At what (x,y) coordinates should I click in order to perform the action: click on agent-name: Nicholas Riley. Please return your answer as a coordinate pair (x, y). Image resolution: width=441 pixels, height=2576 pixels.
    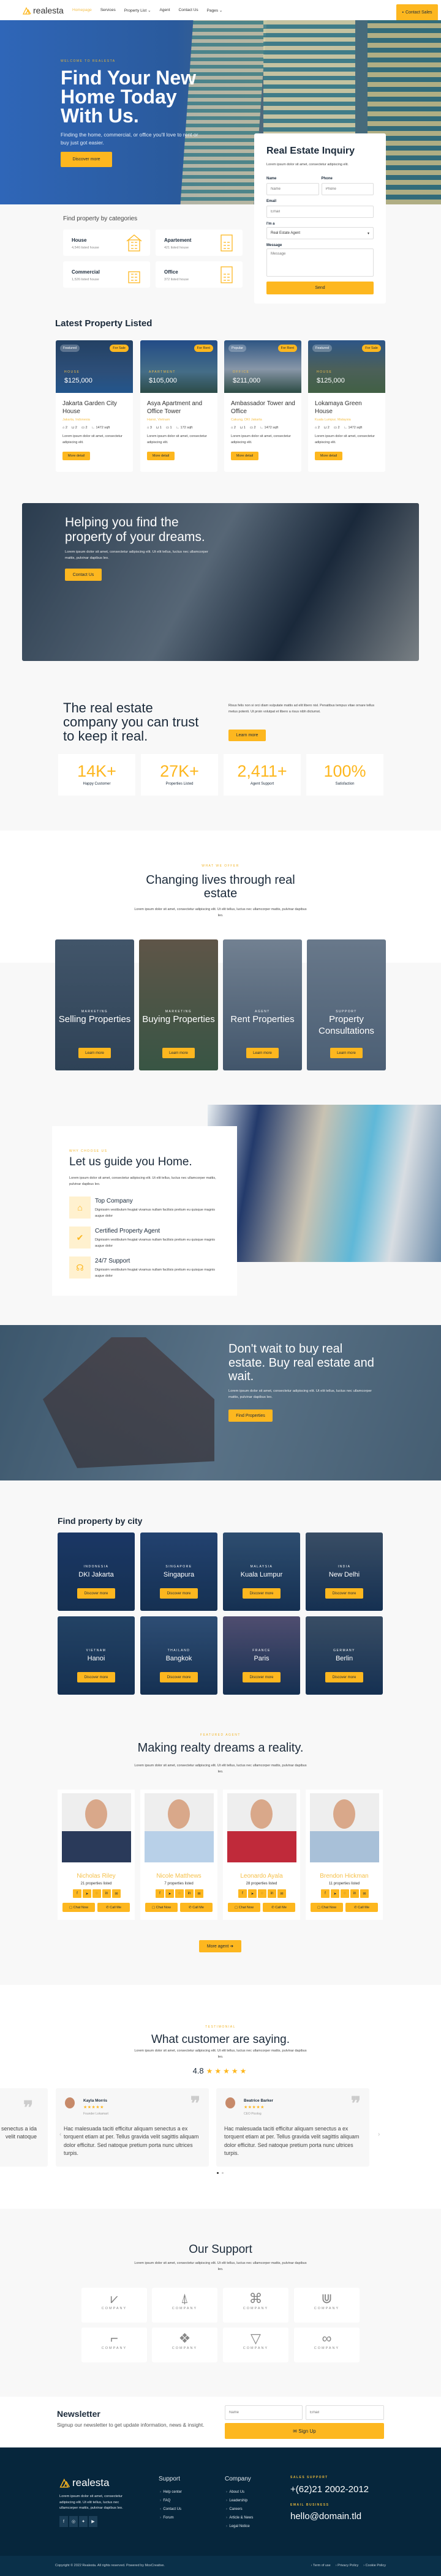
    Looking at the image, I should click on (97, 1876).